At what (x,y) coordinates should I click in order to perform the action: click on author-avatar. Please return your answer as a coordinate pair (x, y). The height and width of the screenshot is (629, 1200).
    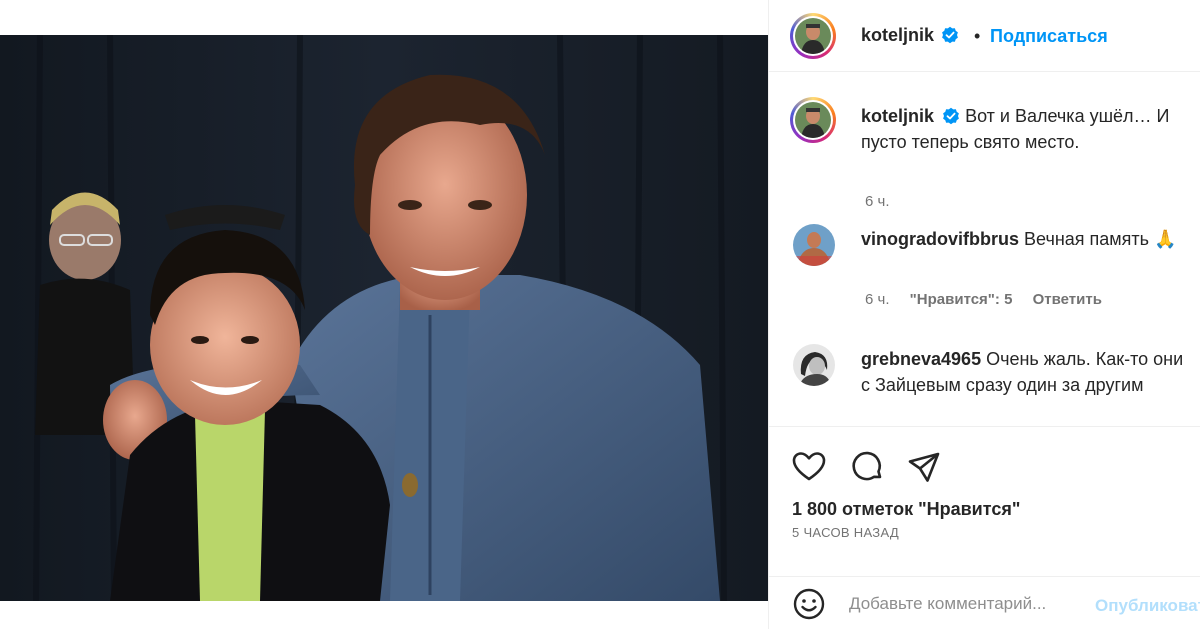
    Looking at the image, I should click on (813, 36).